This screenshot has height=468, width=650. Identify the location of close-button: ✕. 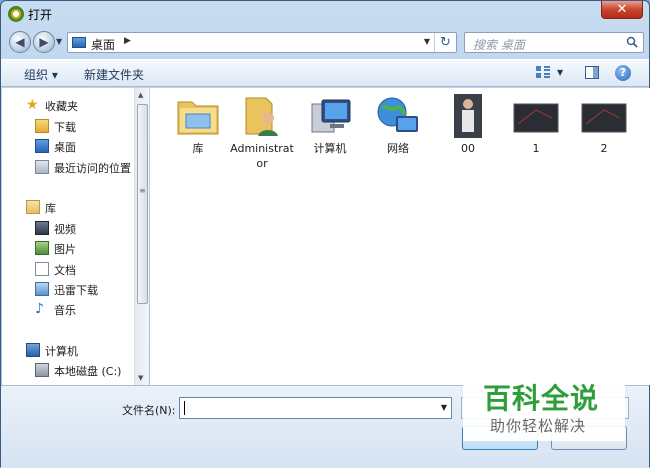
(622, 10).